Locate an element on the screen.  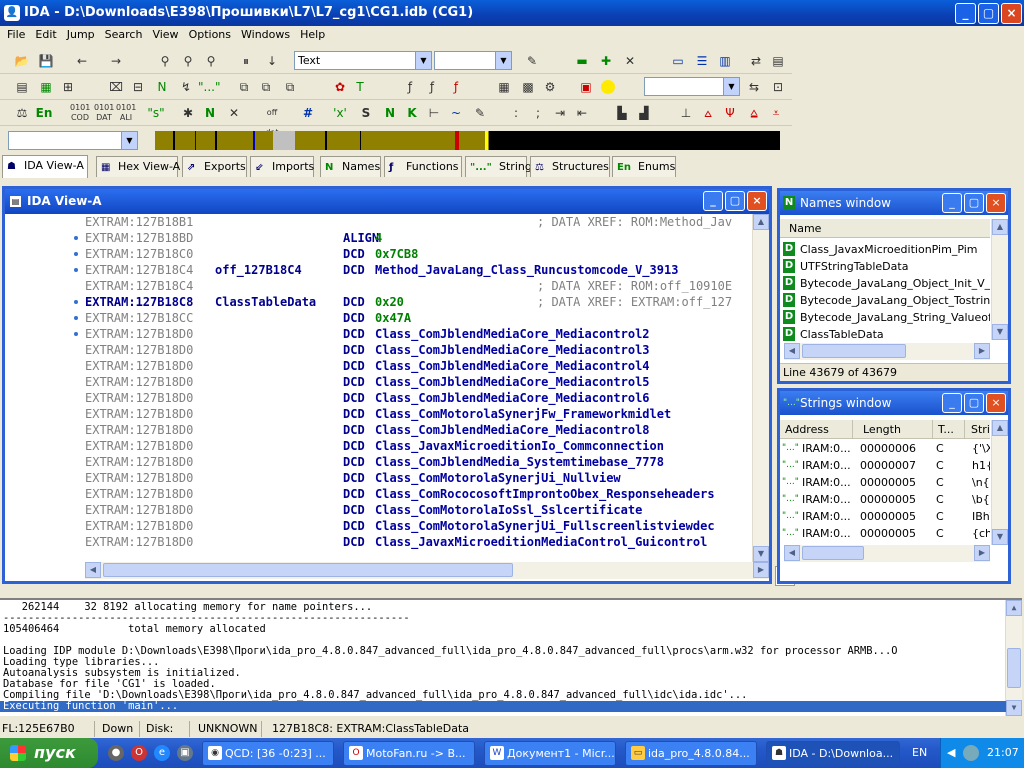
disasm-line: EXTRAM:127B18BD ALIGN 4 is located at coordinates (380, 238).